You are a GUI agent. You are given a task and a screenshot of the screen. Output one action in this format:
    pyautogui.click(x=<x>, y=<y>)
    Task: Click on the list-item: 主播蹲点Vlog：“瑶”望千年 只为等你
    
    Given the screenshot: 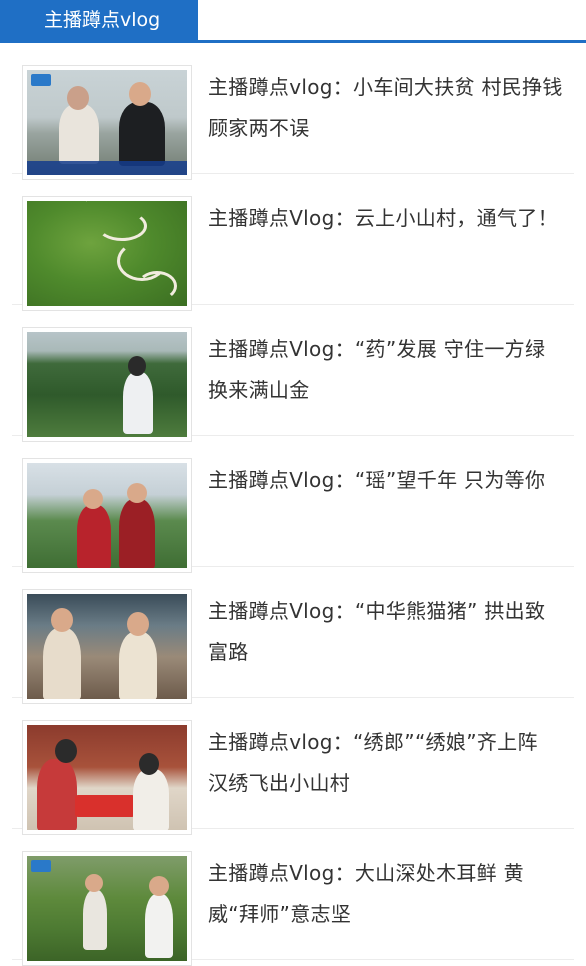 What is the action you would take?
    pyautogui.click(x=293, y=504)
    